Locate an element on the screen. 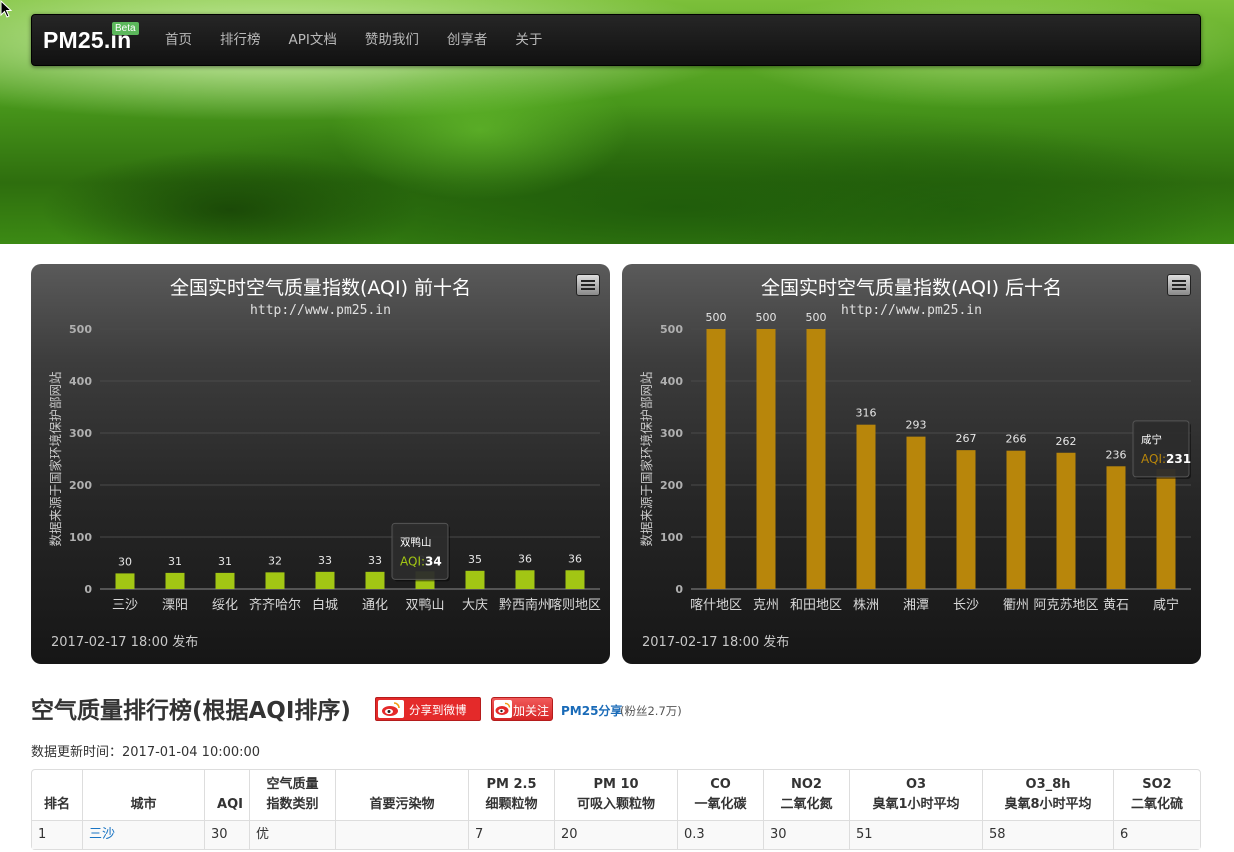 Image resolution: width=1234 pixels, height=852 pixels. y-tick-label: 300 is located at coordinates (80, 433).